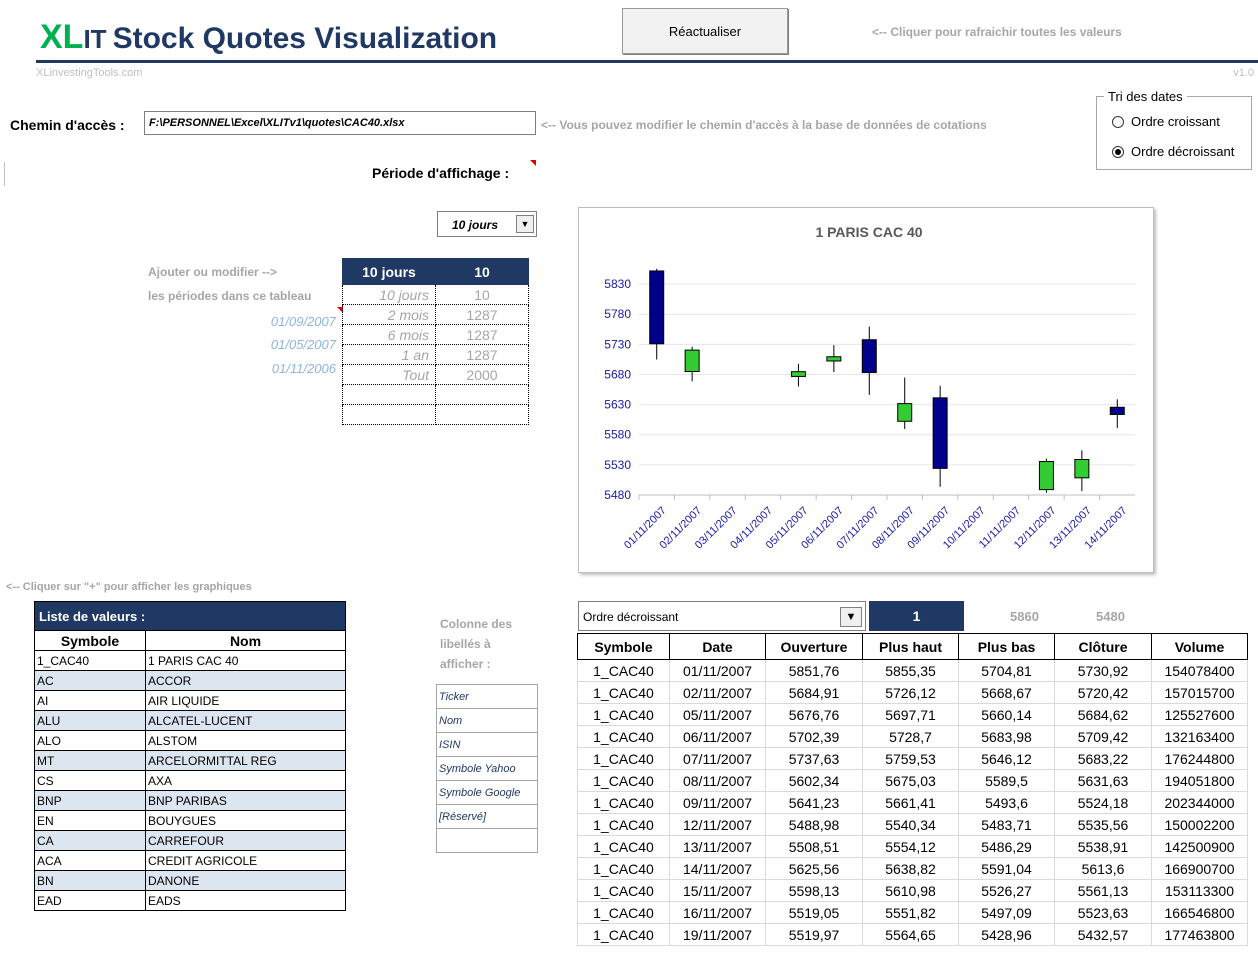 This screenshot has height=974, width=1258. I want to click on table-cell: 09/11/2007, so click(717, 802).